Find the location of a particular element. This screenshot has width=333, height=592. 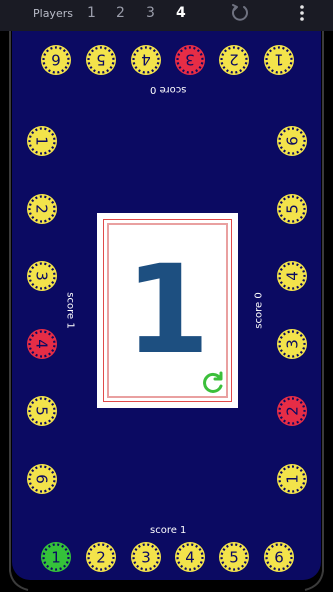

chip-right-3: 3 is located at coordinates (292, 344).